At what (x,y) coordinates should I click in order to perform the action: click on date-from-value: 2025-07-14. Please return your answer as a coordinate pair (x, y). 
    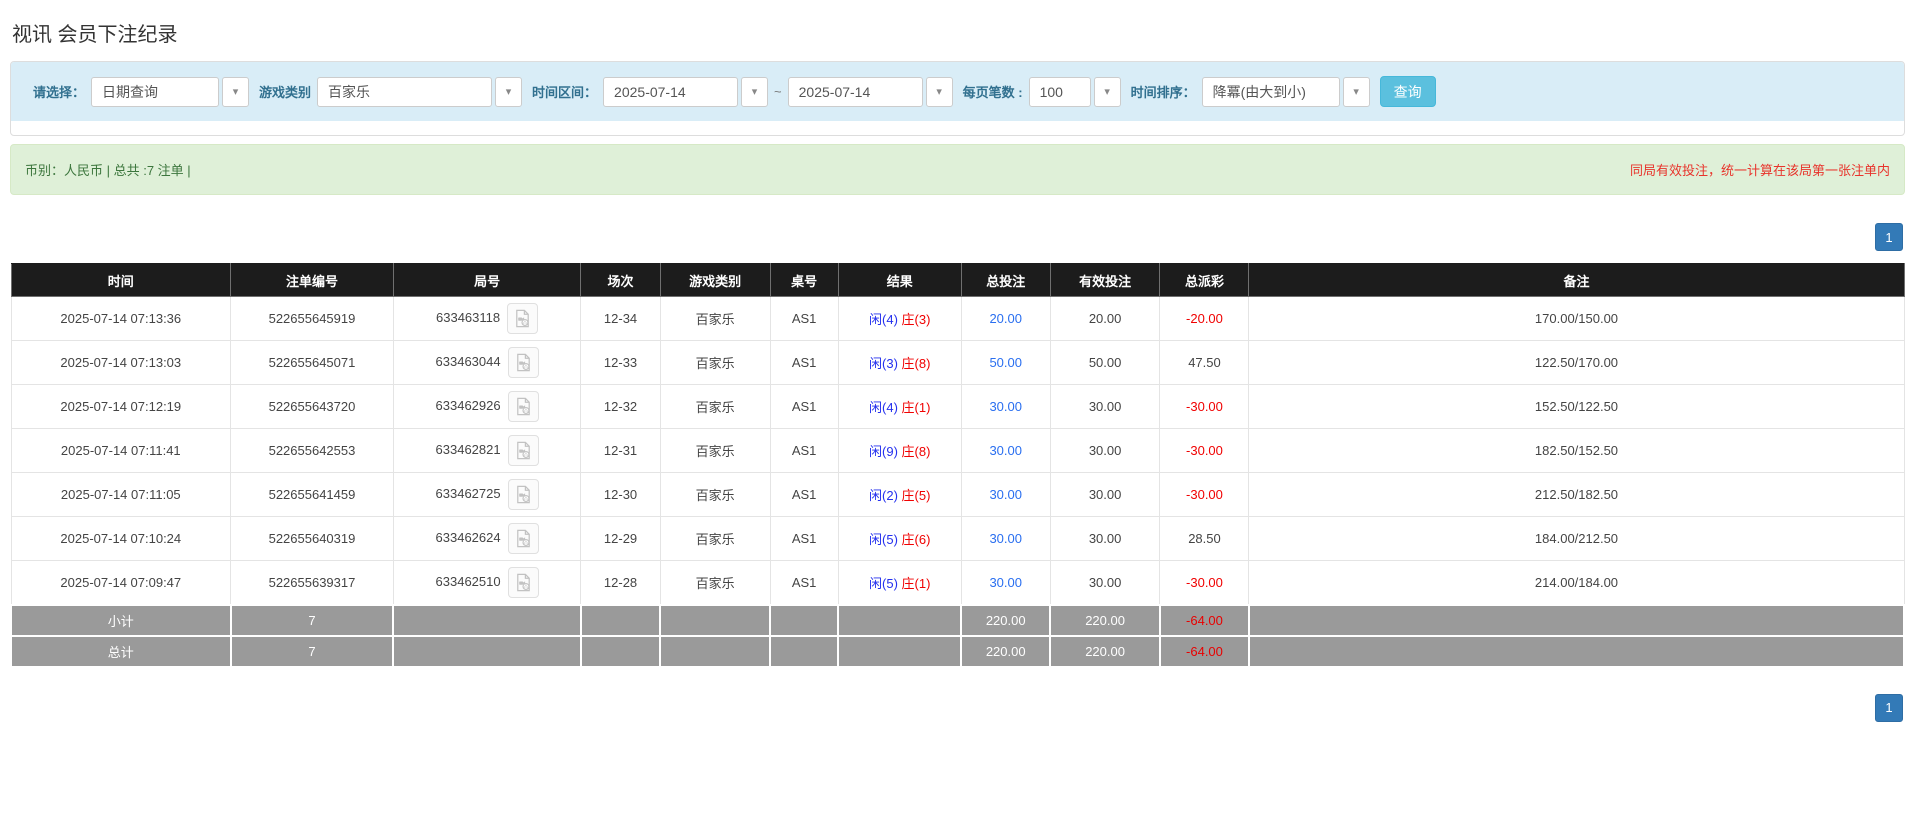
    Looking at the image, I should click on (671, 91).